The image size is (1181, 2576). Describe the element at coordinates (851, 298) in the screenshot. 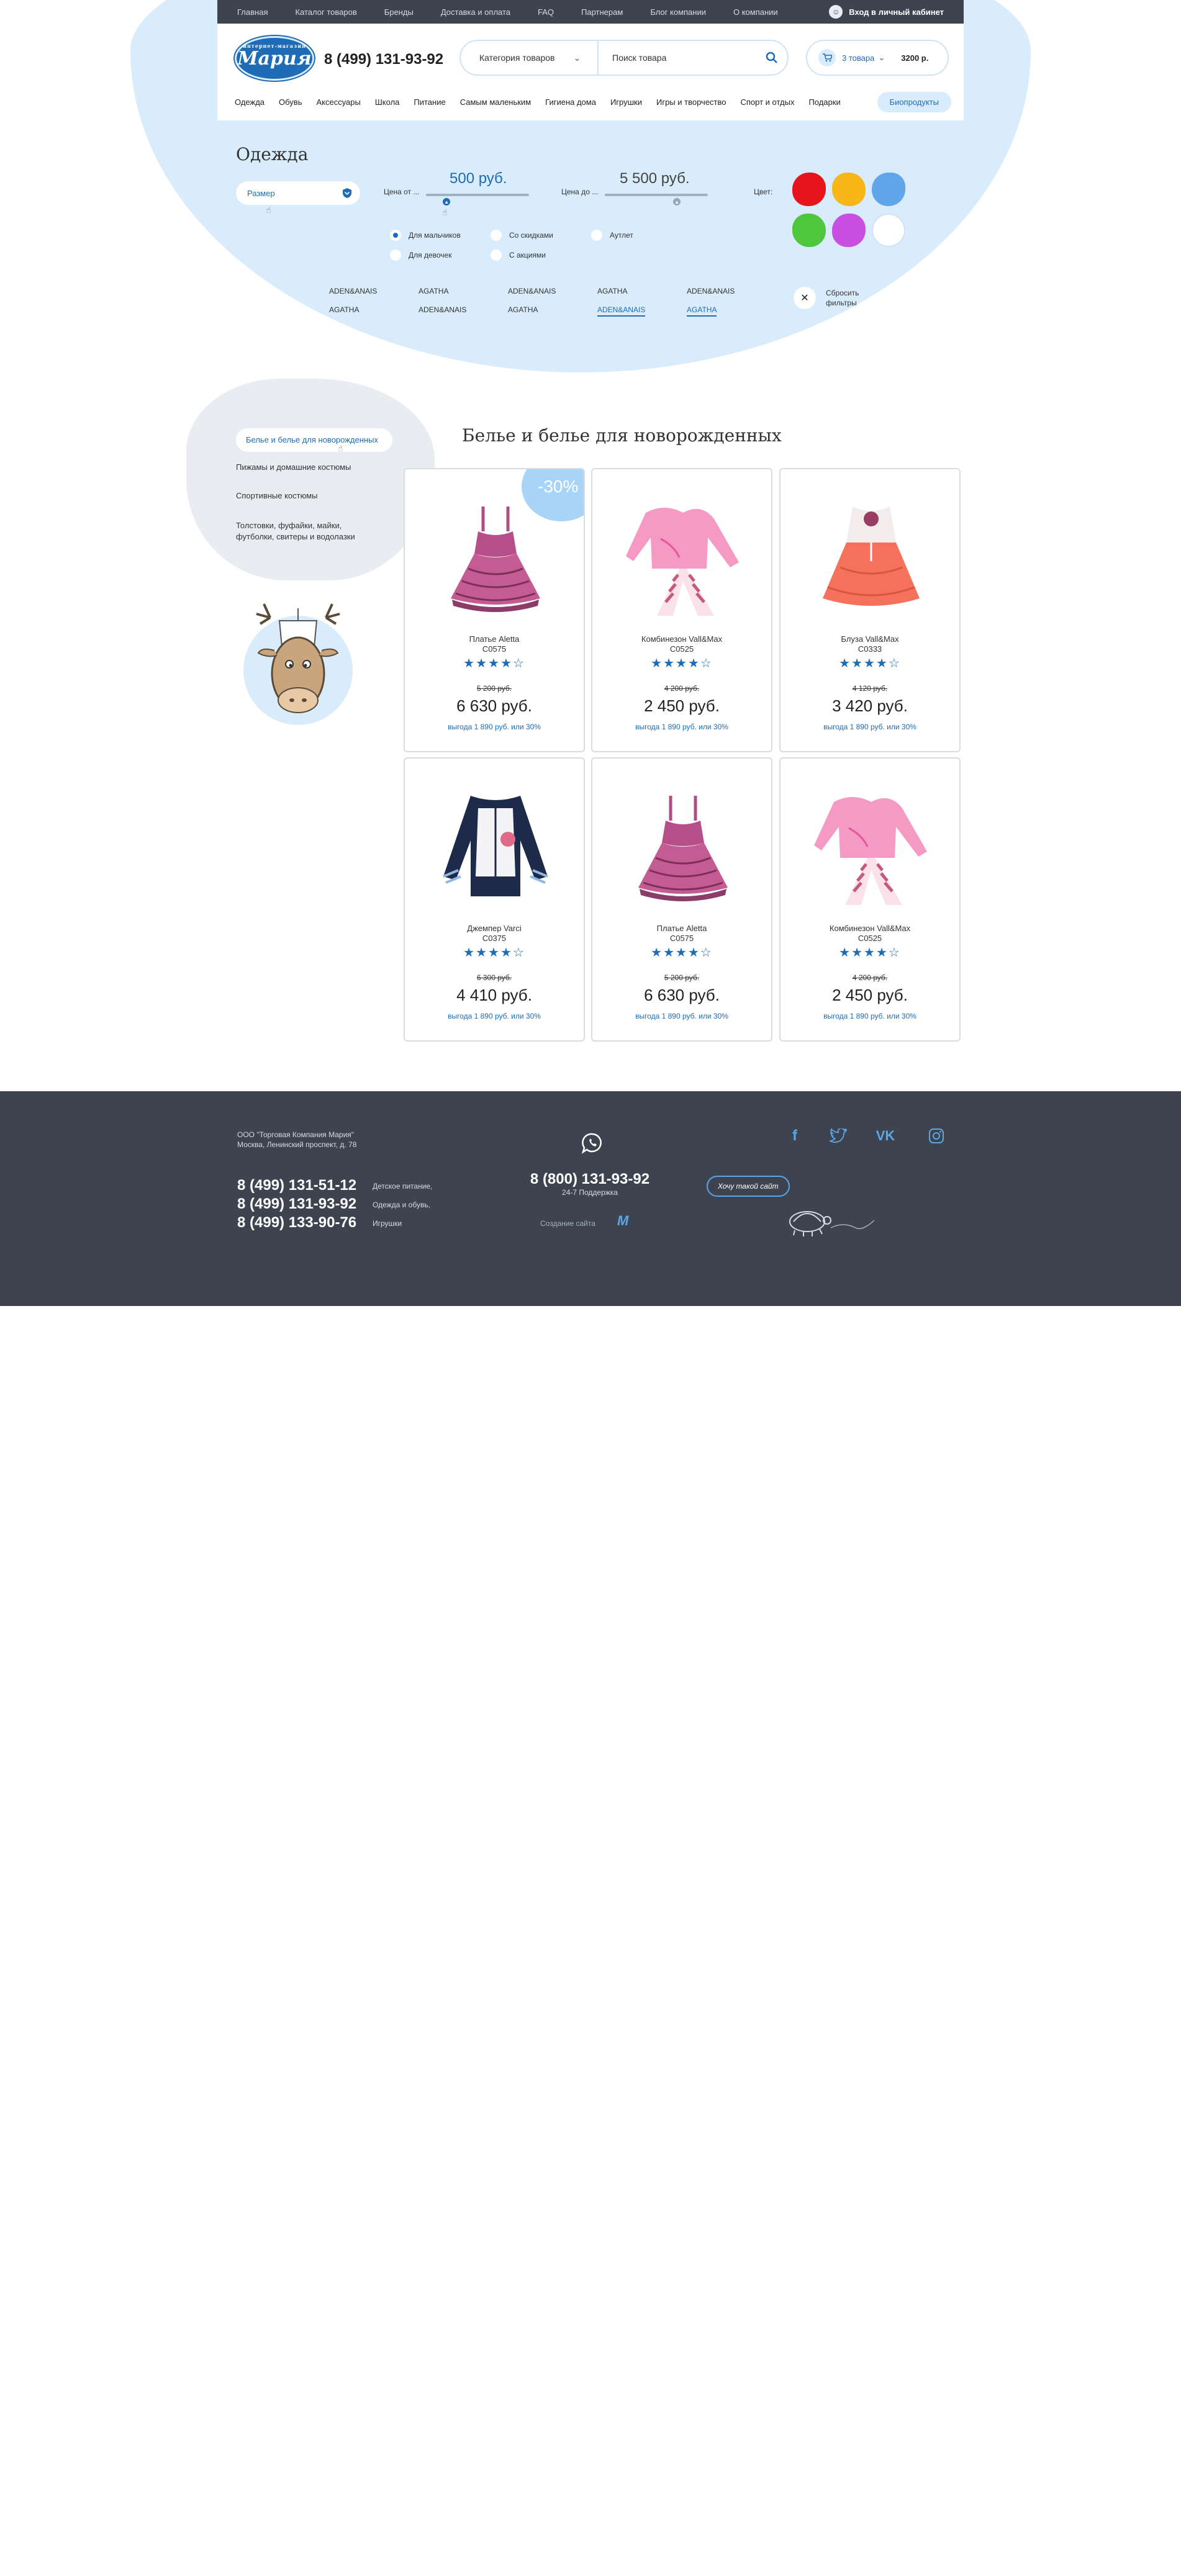

I see `reset-filters-label: Сбросить фильтры` at that location.